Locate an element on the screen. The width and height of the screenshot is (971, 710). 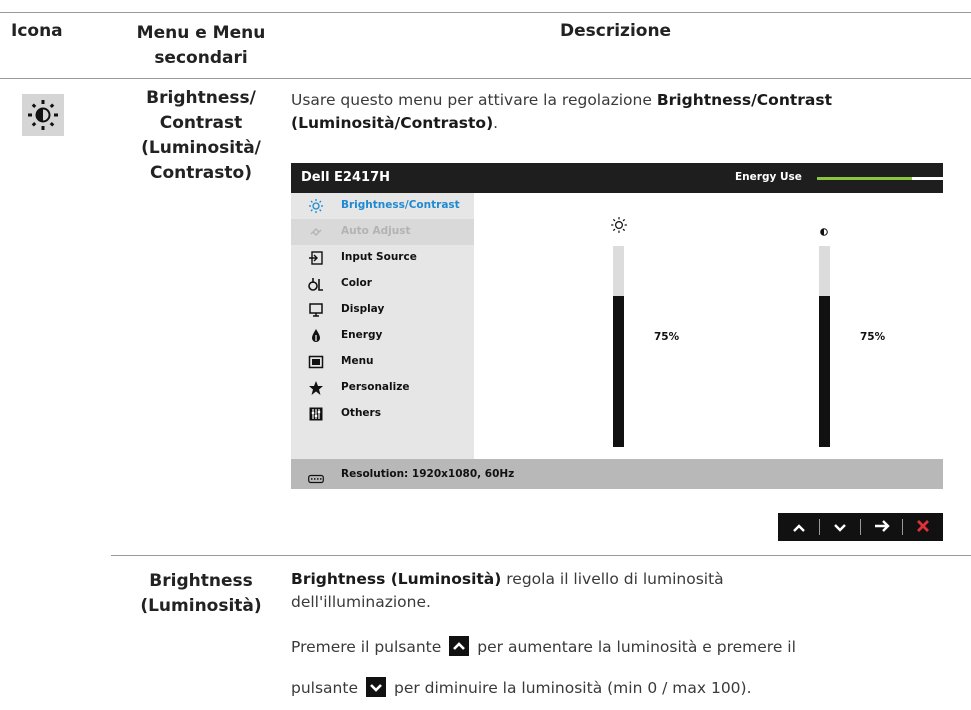
osd-brightness-sun-icon is located at coordinates (619, 227).